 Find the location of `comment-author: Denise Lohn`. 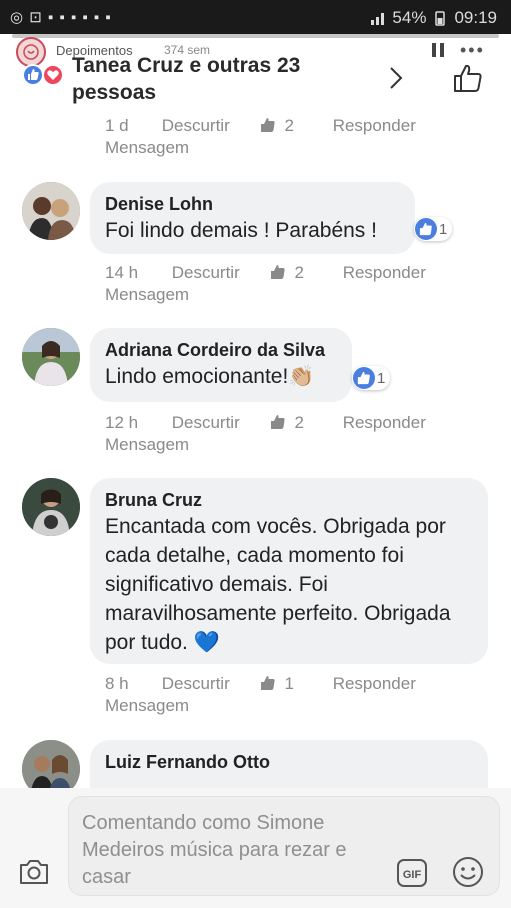

comment-author: Denise Lohn is located at coordinates (252, 204).